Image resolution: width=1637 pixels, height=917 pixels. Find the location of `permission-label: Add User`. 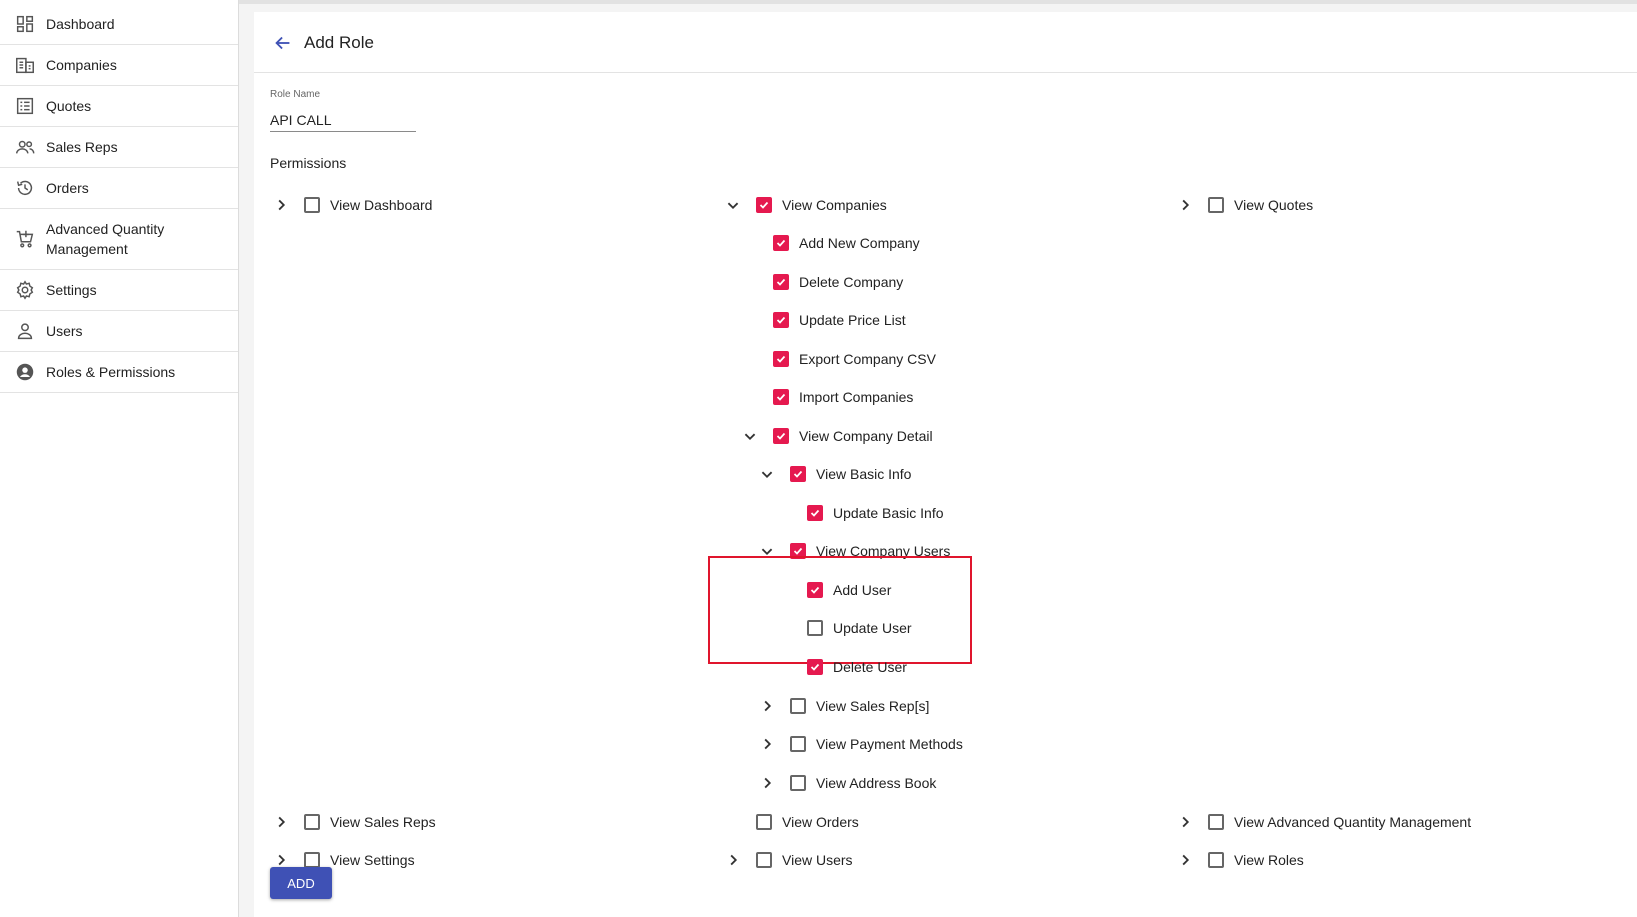

permission-label: Add User is located at coordinates (862, 590).